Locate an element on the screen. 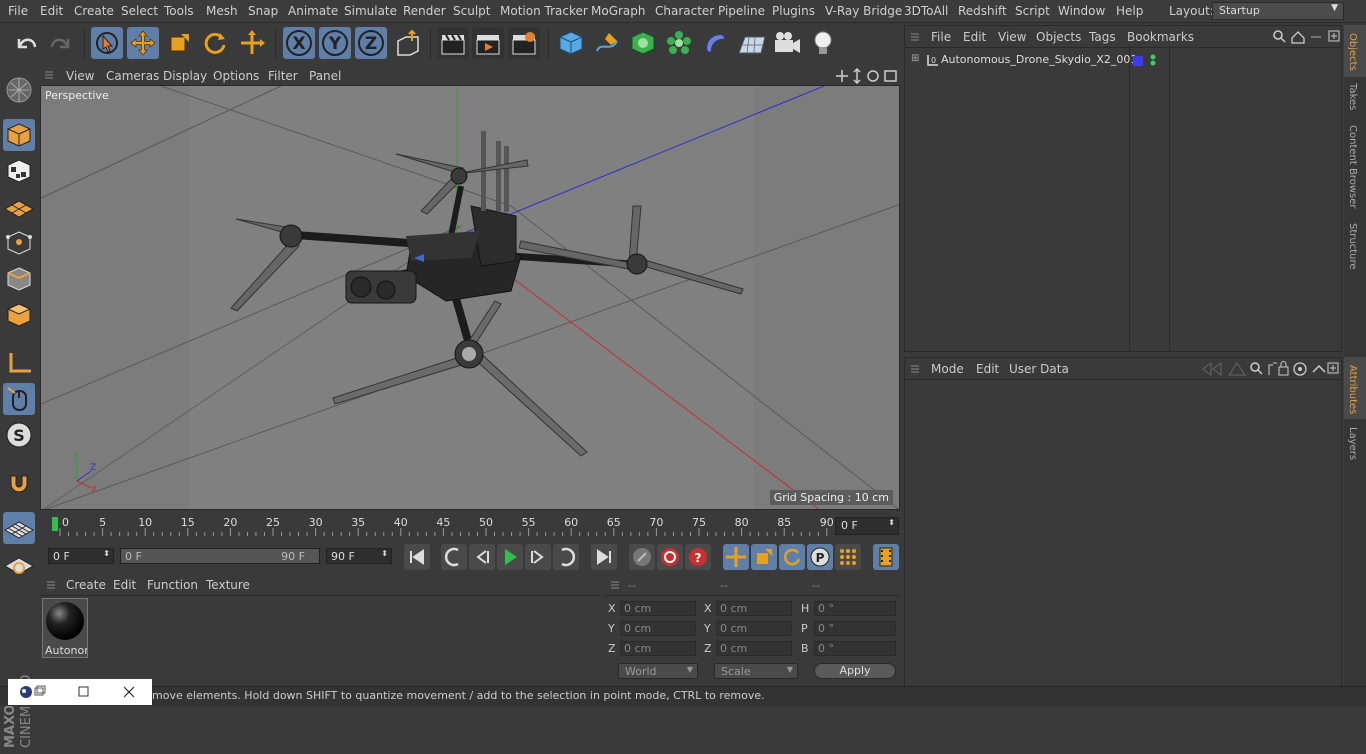 The height and width of the screenshot is (754, 1366). vp-menu-panel: Panel is located at coordinates (325, 76).